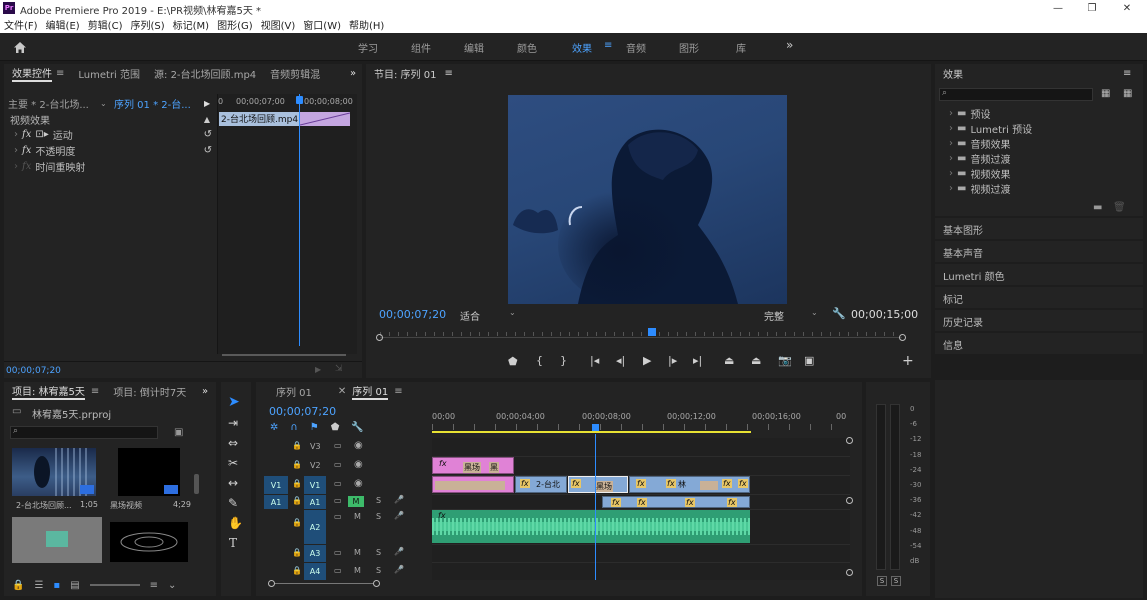 The width and height of the screenshot is (1147, 600). What do you see at coordinates (56, 585) in the screenshot?
I see `icon-view-icon: ▪` at bounding box center [56, 585].